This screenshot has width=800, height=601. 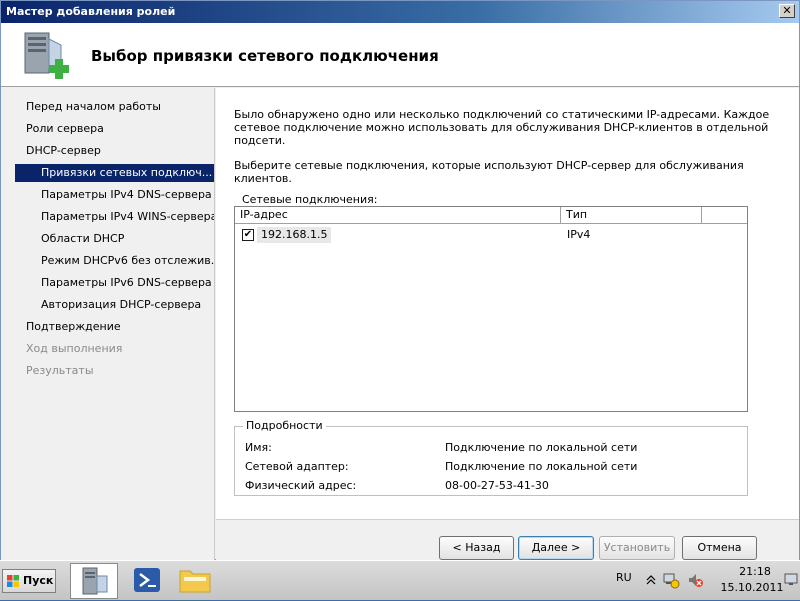 I want to click on close-button: ✕, so click(x=787, y=11).